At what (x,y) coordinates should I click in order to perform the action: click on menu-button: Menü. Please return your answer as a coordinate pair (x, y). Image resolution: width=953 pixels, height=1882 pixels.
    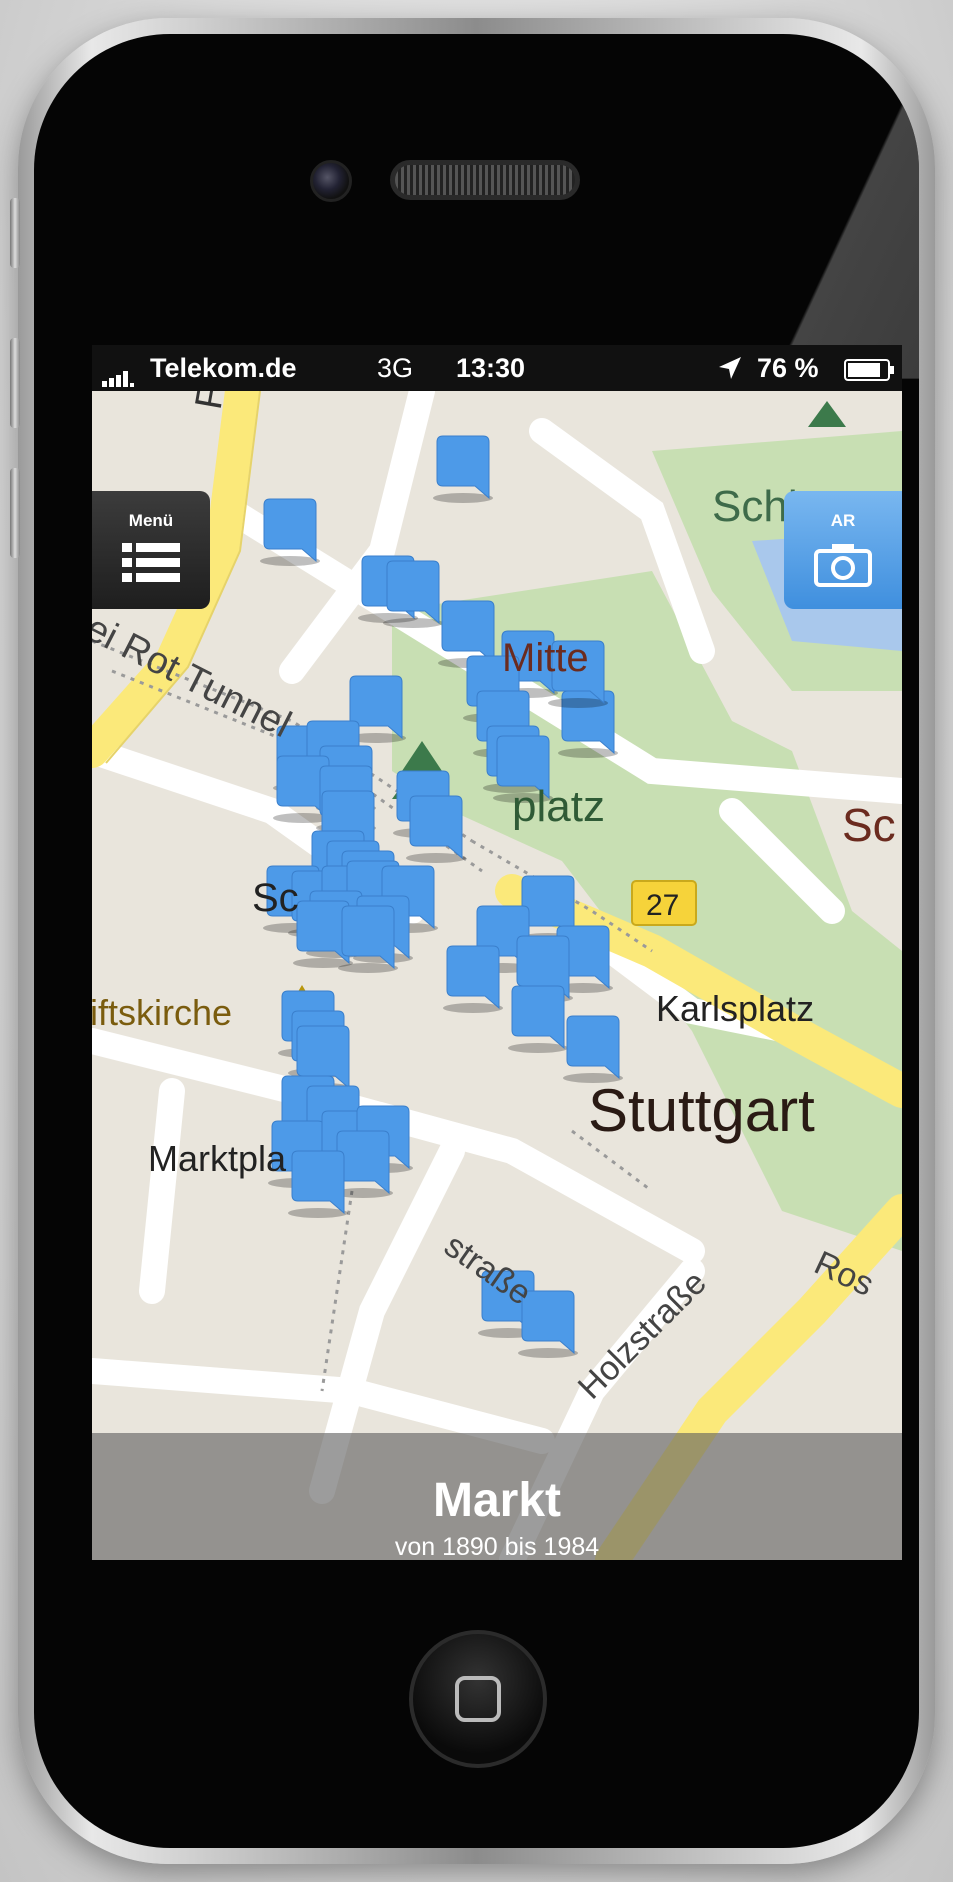
    Looking at the image, I should click on (151, 550).